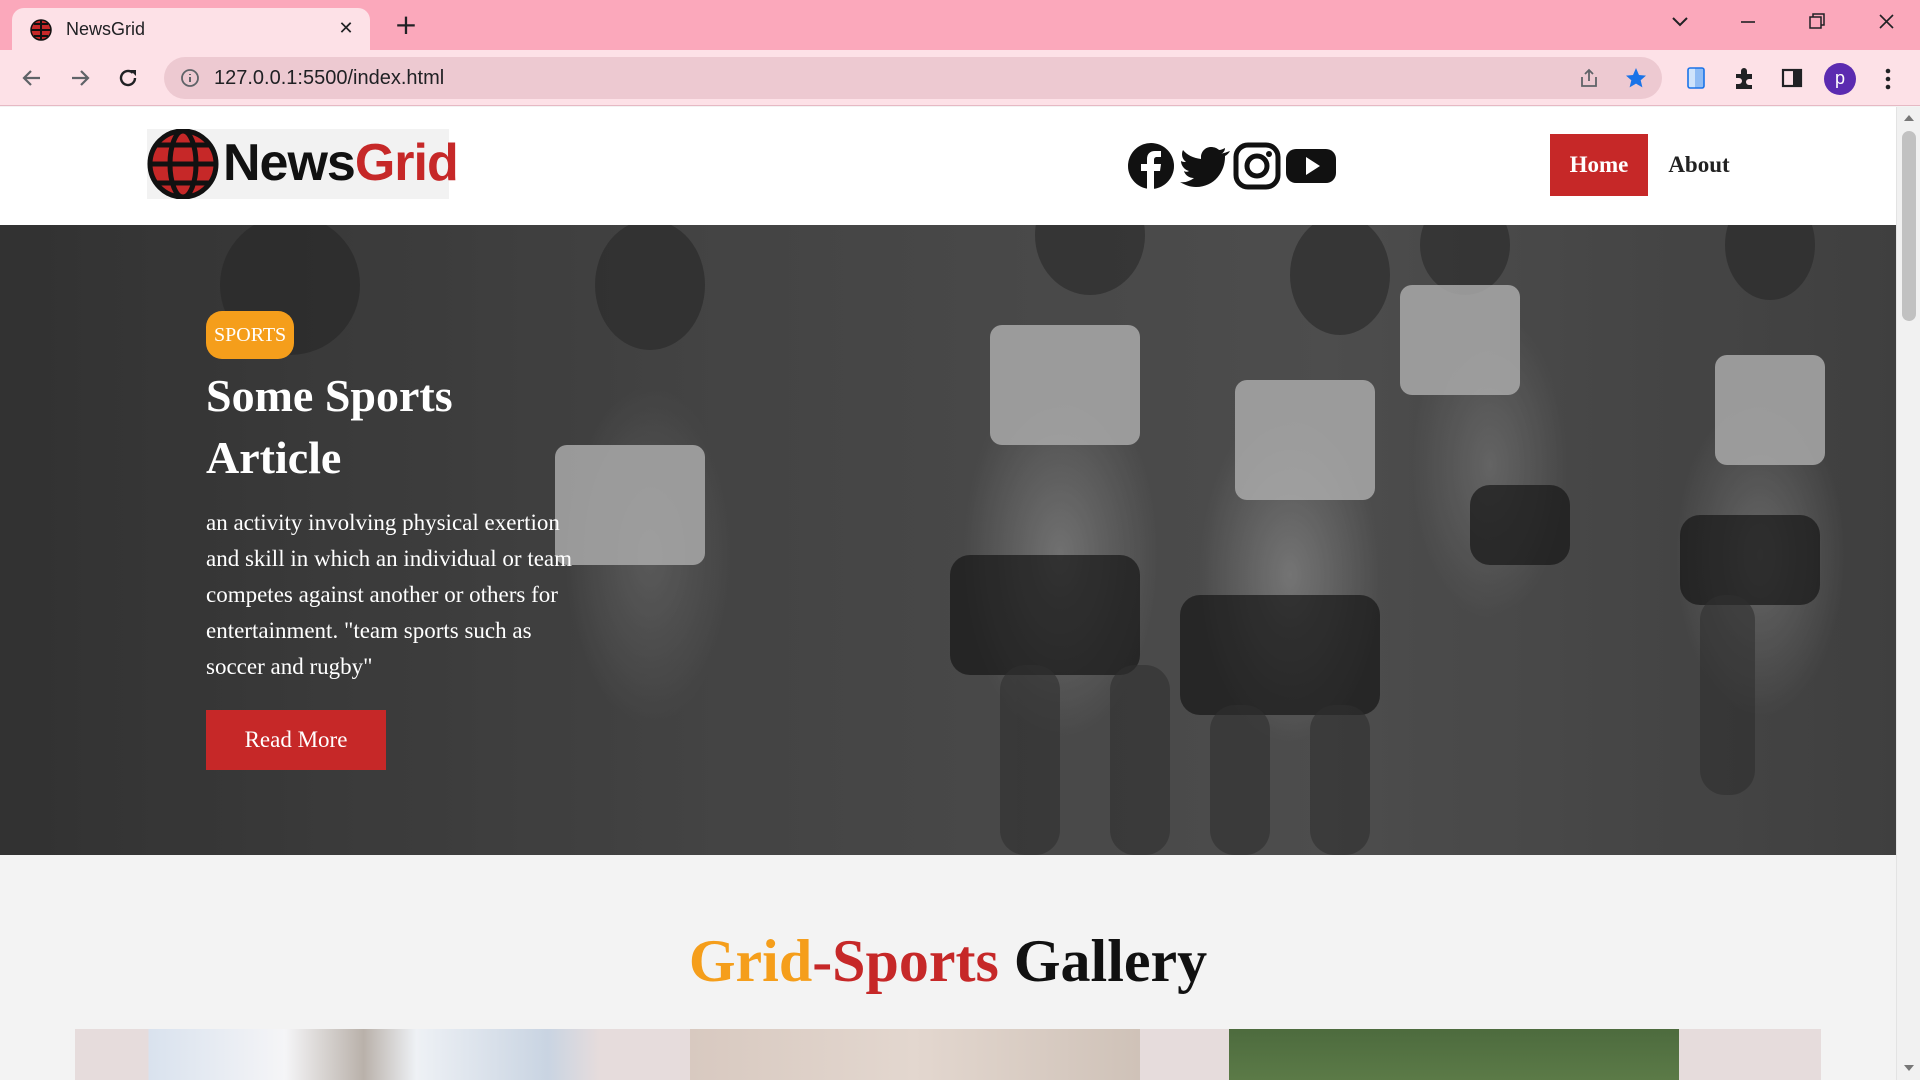 The image size is (1920, 1080). I want to click on instagram-icon, so click(1257, 166).